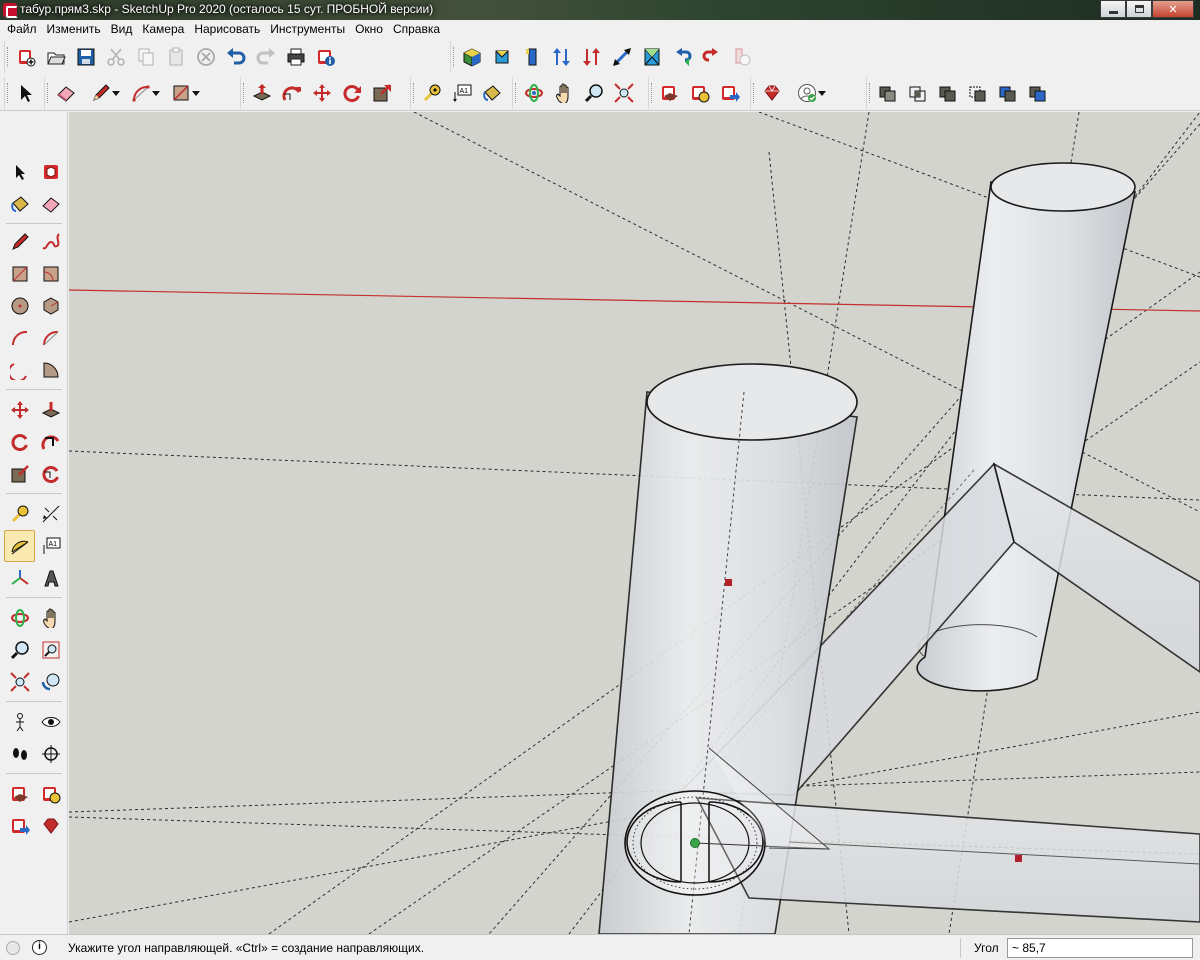 The width and height of the screenshot is (1200, 960). What do you see at coordinates (326, 57) in the screenshot?
I see `model-info-button` at bounding box center [326, 57].